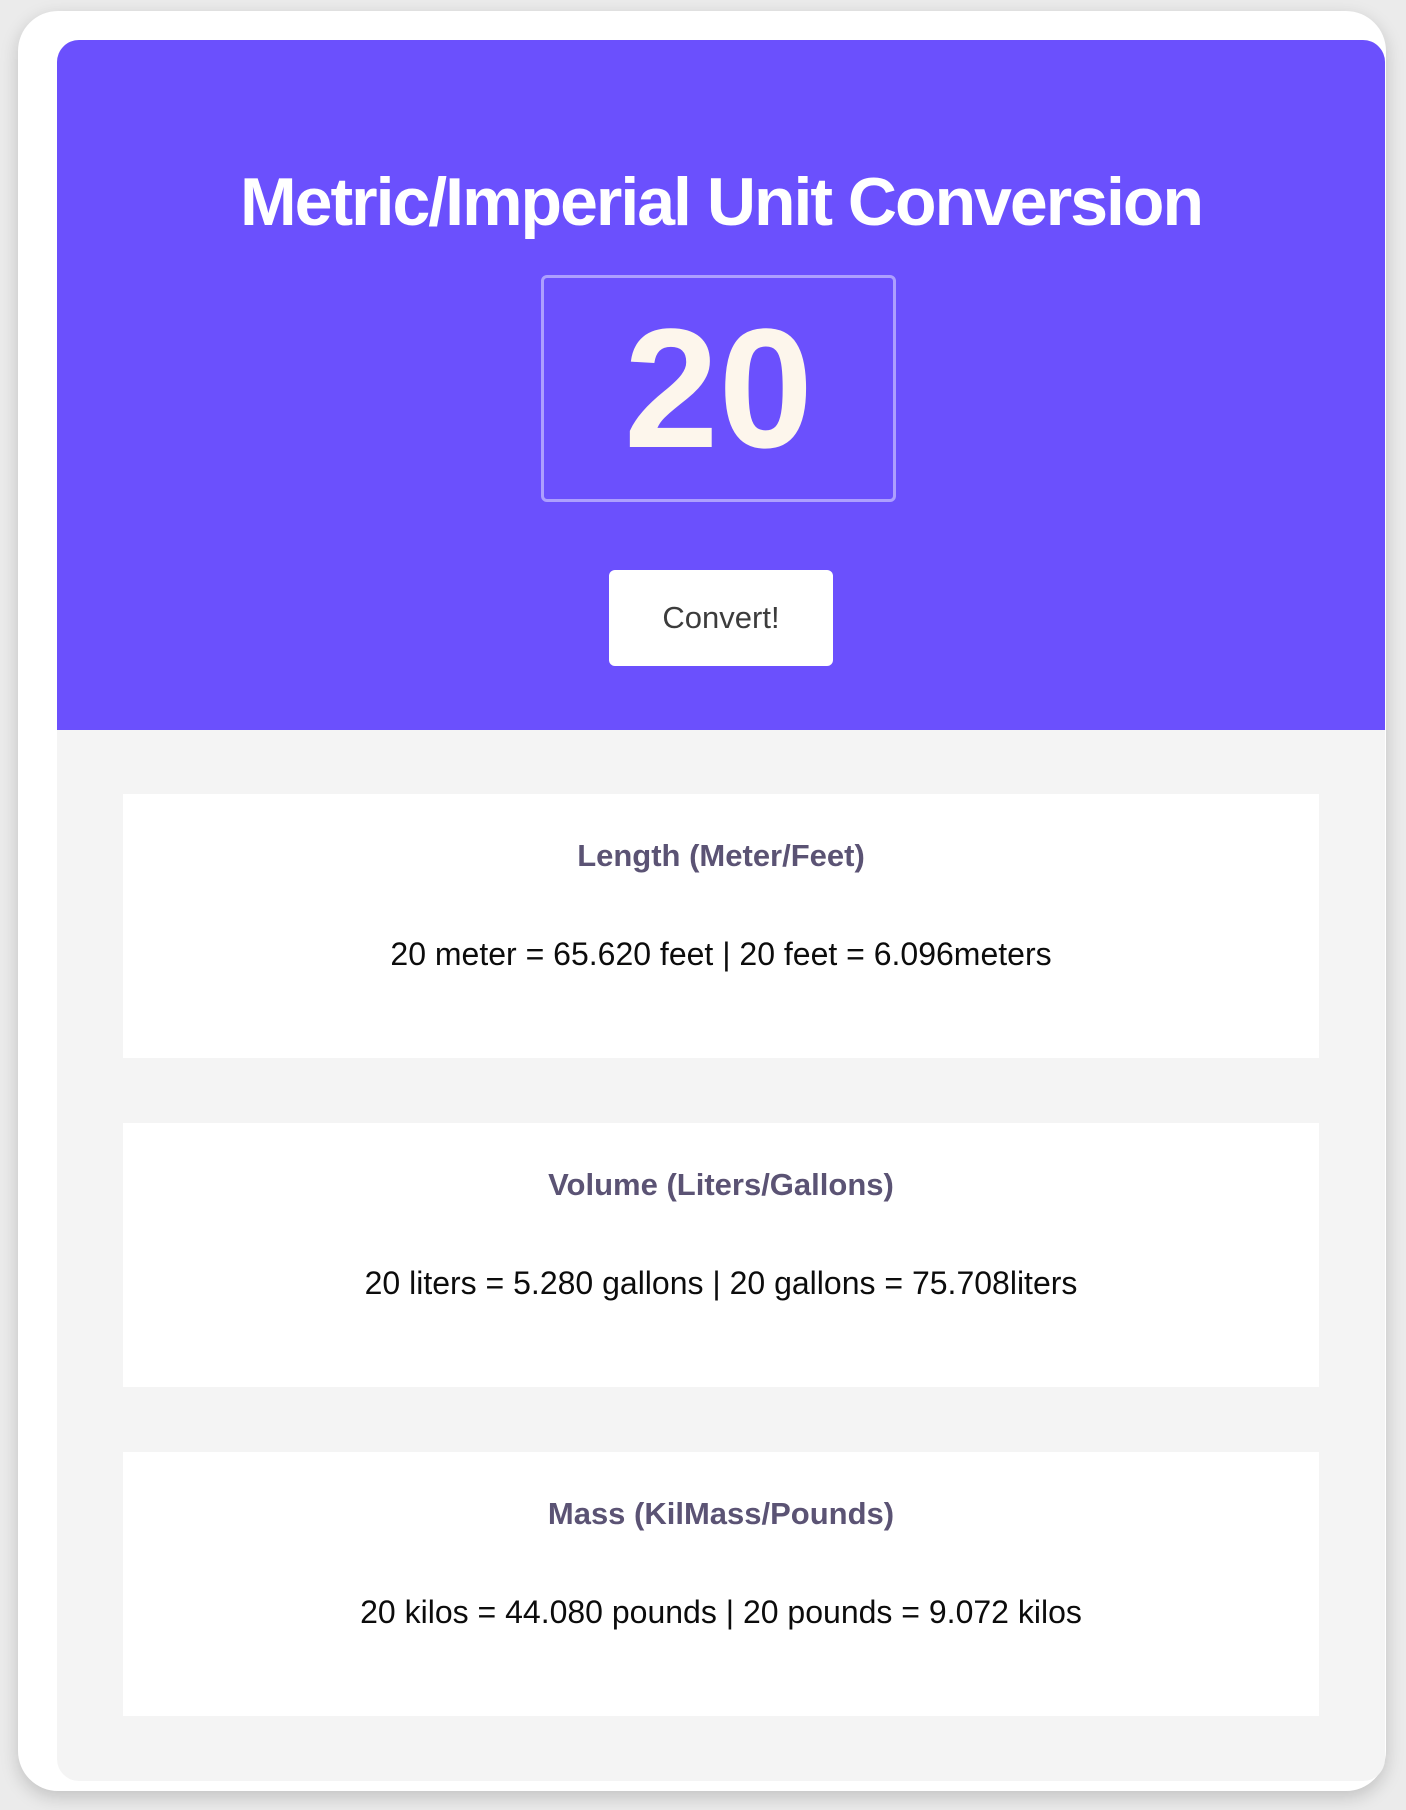 Image resolution: width=1406 pixels, height=1810 pixels. Describe the element at coordinates (721, 618) in the screenshot. I see `convert-button: Convert!` at that location.